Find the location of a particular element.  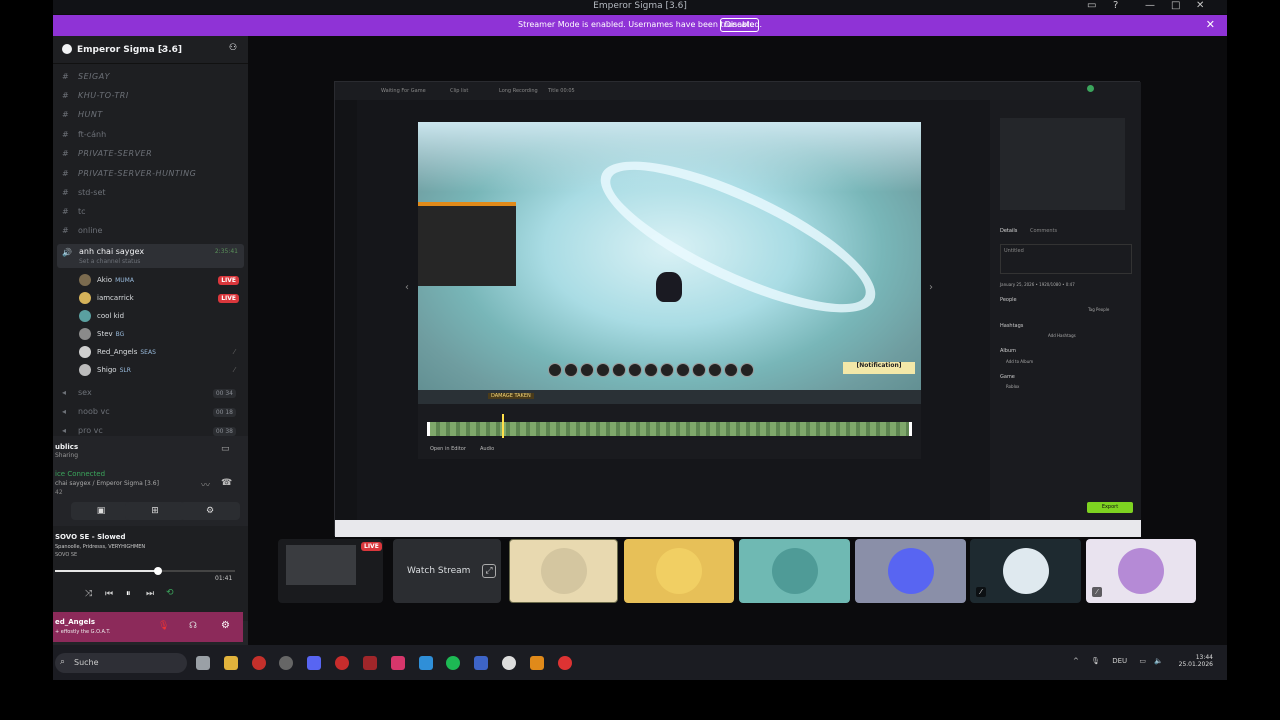

details-tab: Details is located at coordinates (1008, 231).